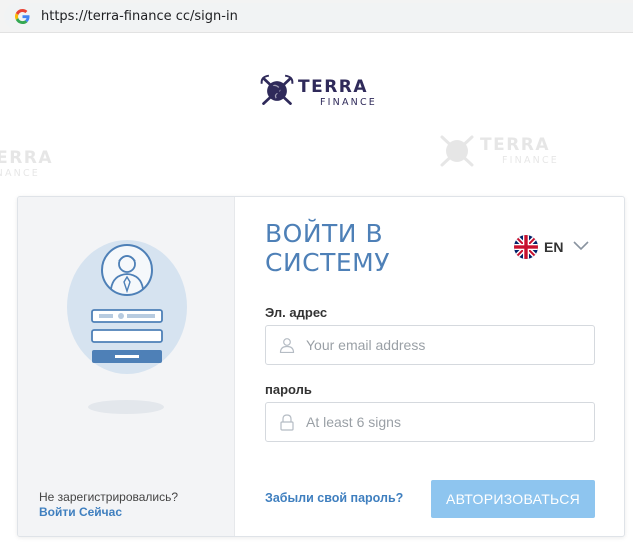 The width and height of the screenshot is (633, 548). I want to click on logo-finance-text: FINANCE, so click(349, 103).